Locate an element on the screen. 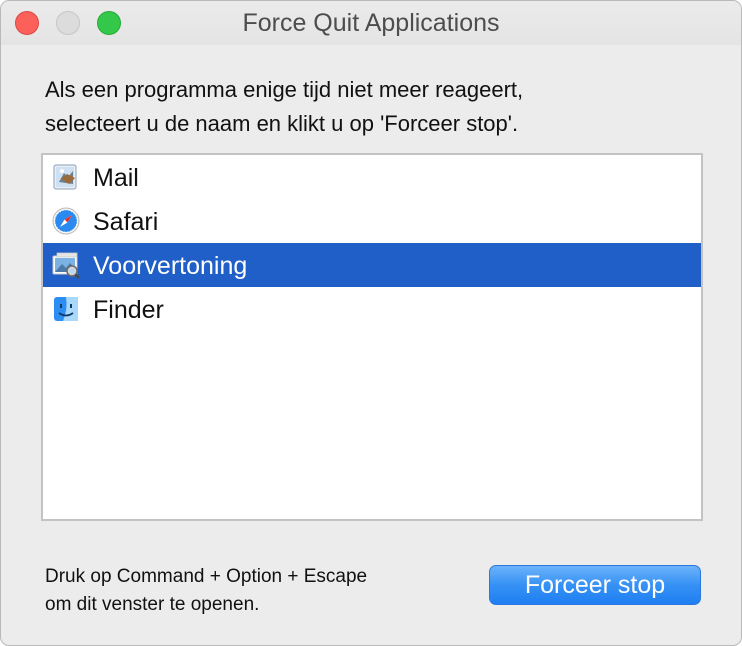  app-row-finder: Finder is located at coordinates (372, 309).